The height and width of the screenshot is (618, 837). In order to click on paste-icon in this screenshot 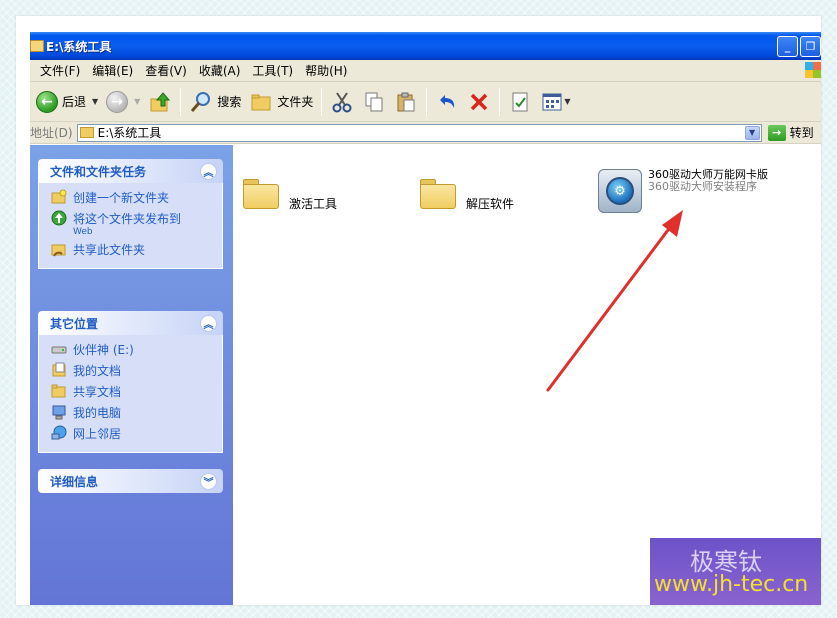, I will do `click(406, 102)`.